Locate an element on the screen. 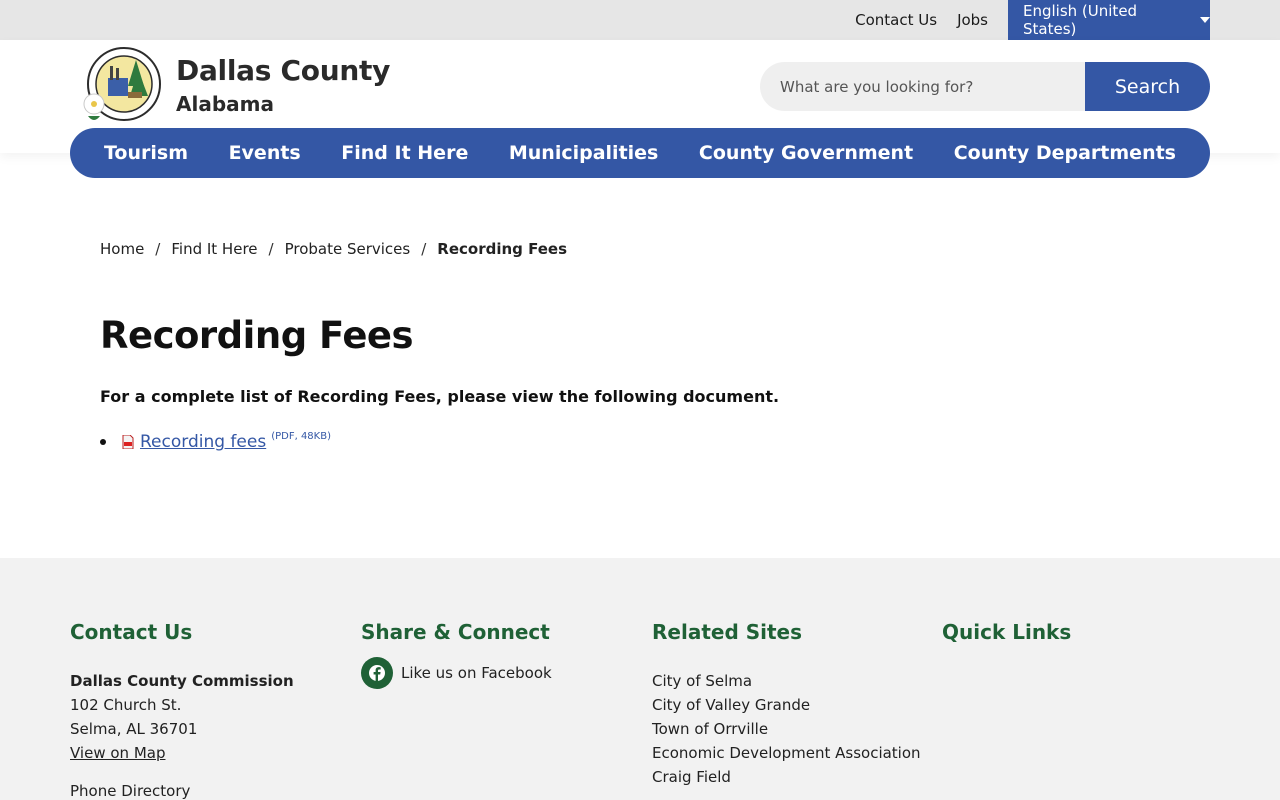 The width and height of the screenshot is (1280, 800). related-site-link: City of Selma is located at coordinates (786, 681).